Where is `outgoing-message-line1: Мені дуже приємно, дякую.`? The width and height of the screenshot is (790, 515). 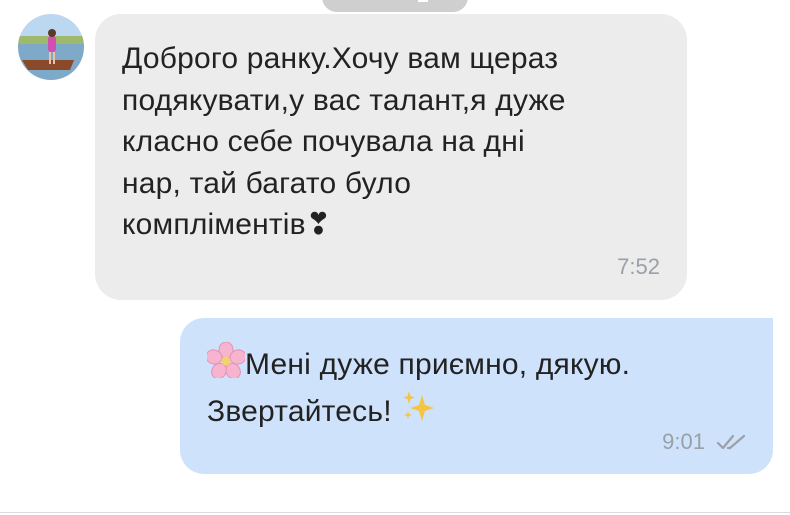 outgoing-message-line1: Мені дуже приємно, дякую. is located at coordinates (438, 364).